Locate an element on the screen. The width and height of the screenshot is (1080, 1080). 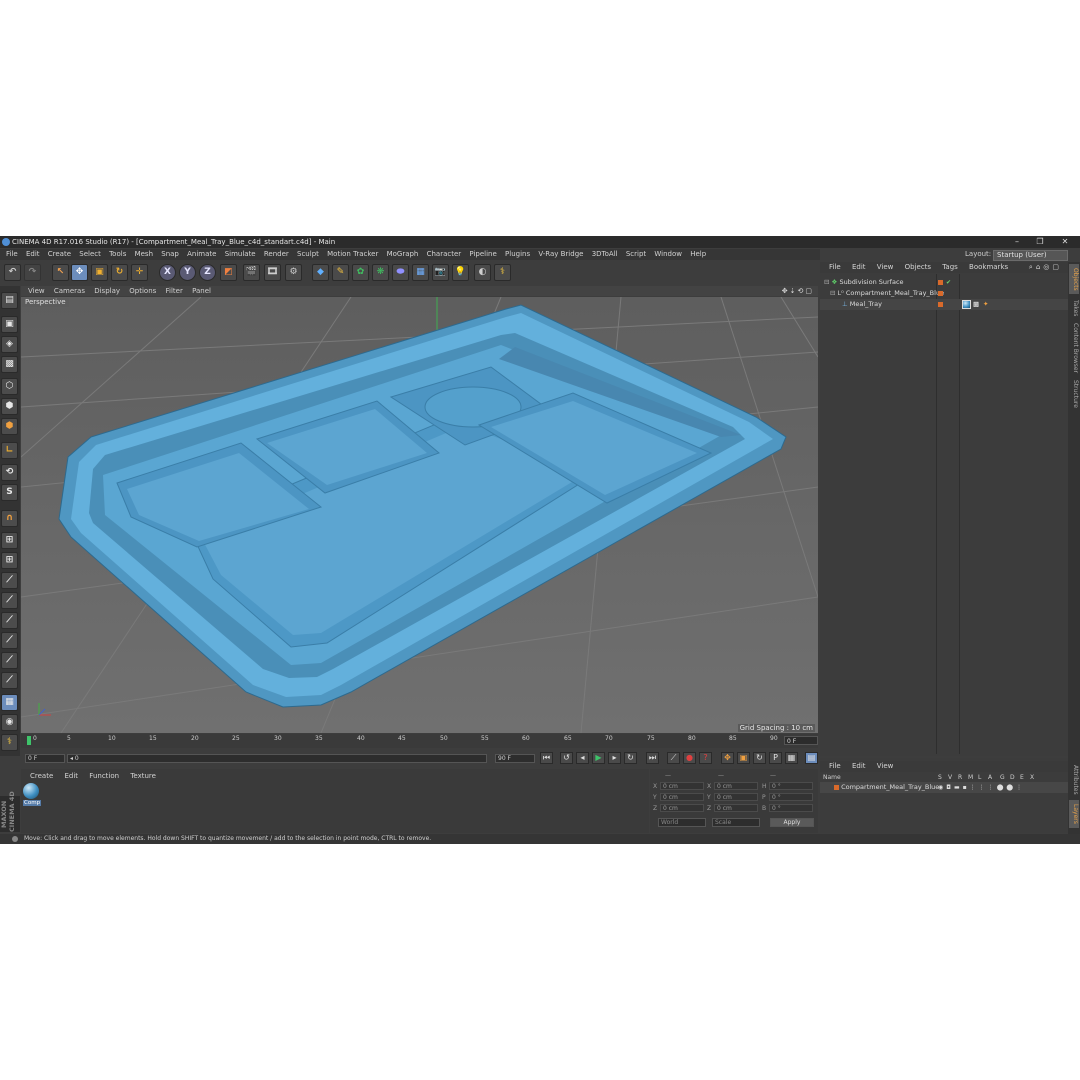
object-row-compartment: ⊟ L⁰ Compartment_Meal_Tray_Blue is located at coordinates (944, 293).